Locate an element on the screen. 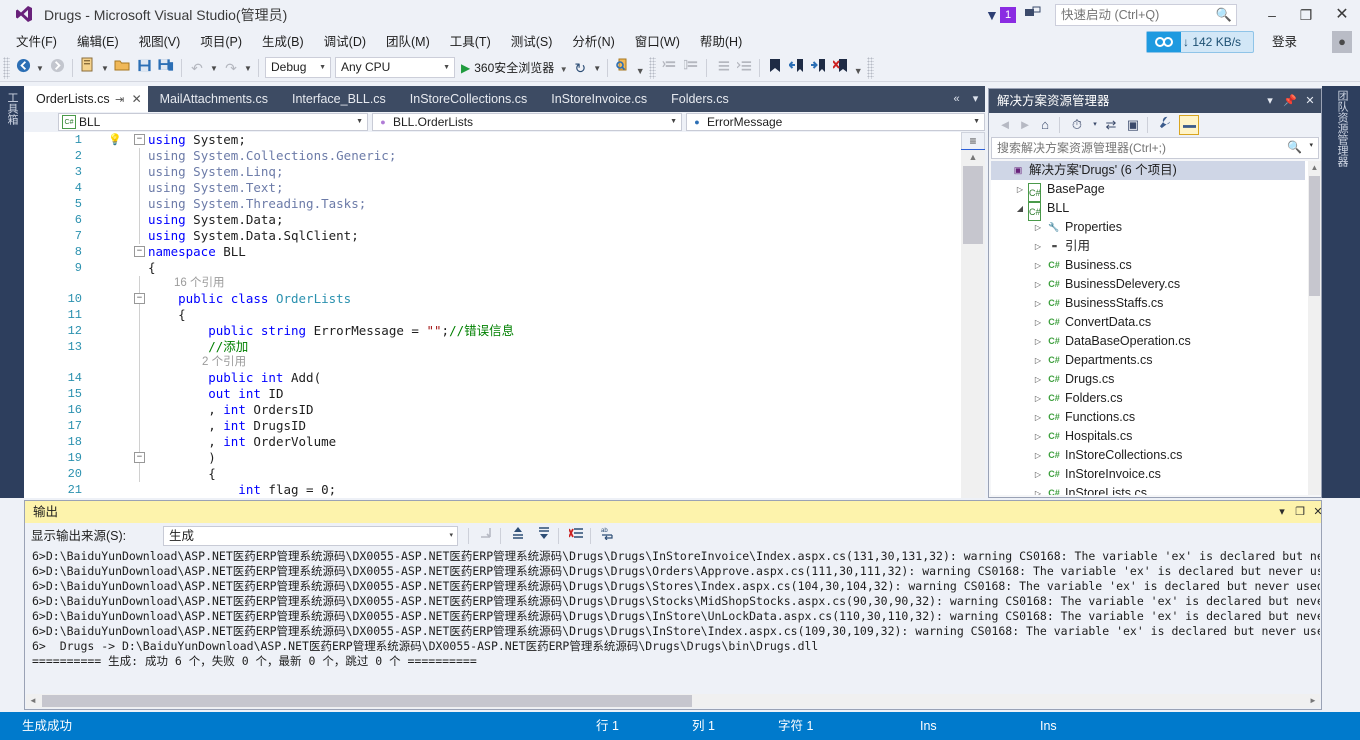 The image size is (1360, 740). feedback-icon is located at coordinates (1033, 15).